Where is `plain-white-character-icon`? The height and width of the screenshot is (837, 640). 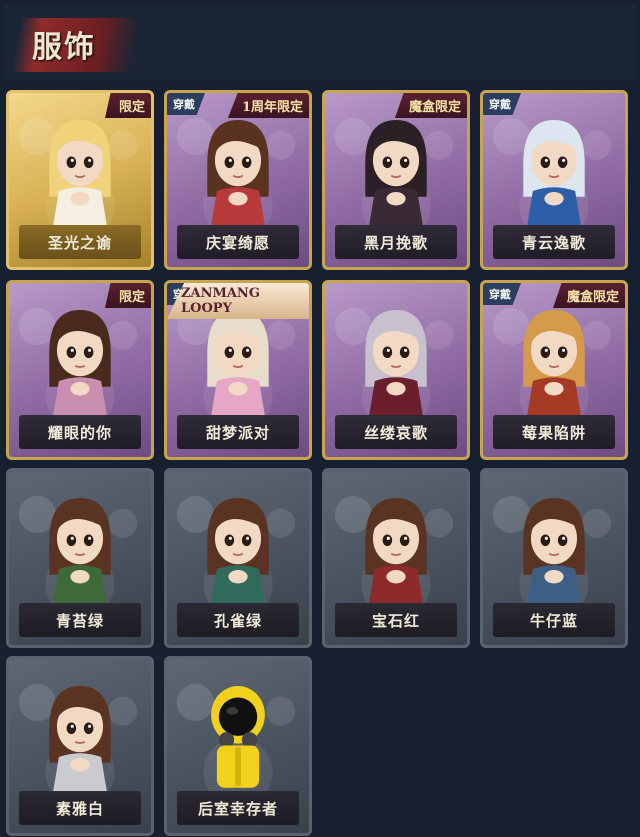
plain-white-character-icon is located at coordinates (80, 734).